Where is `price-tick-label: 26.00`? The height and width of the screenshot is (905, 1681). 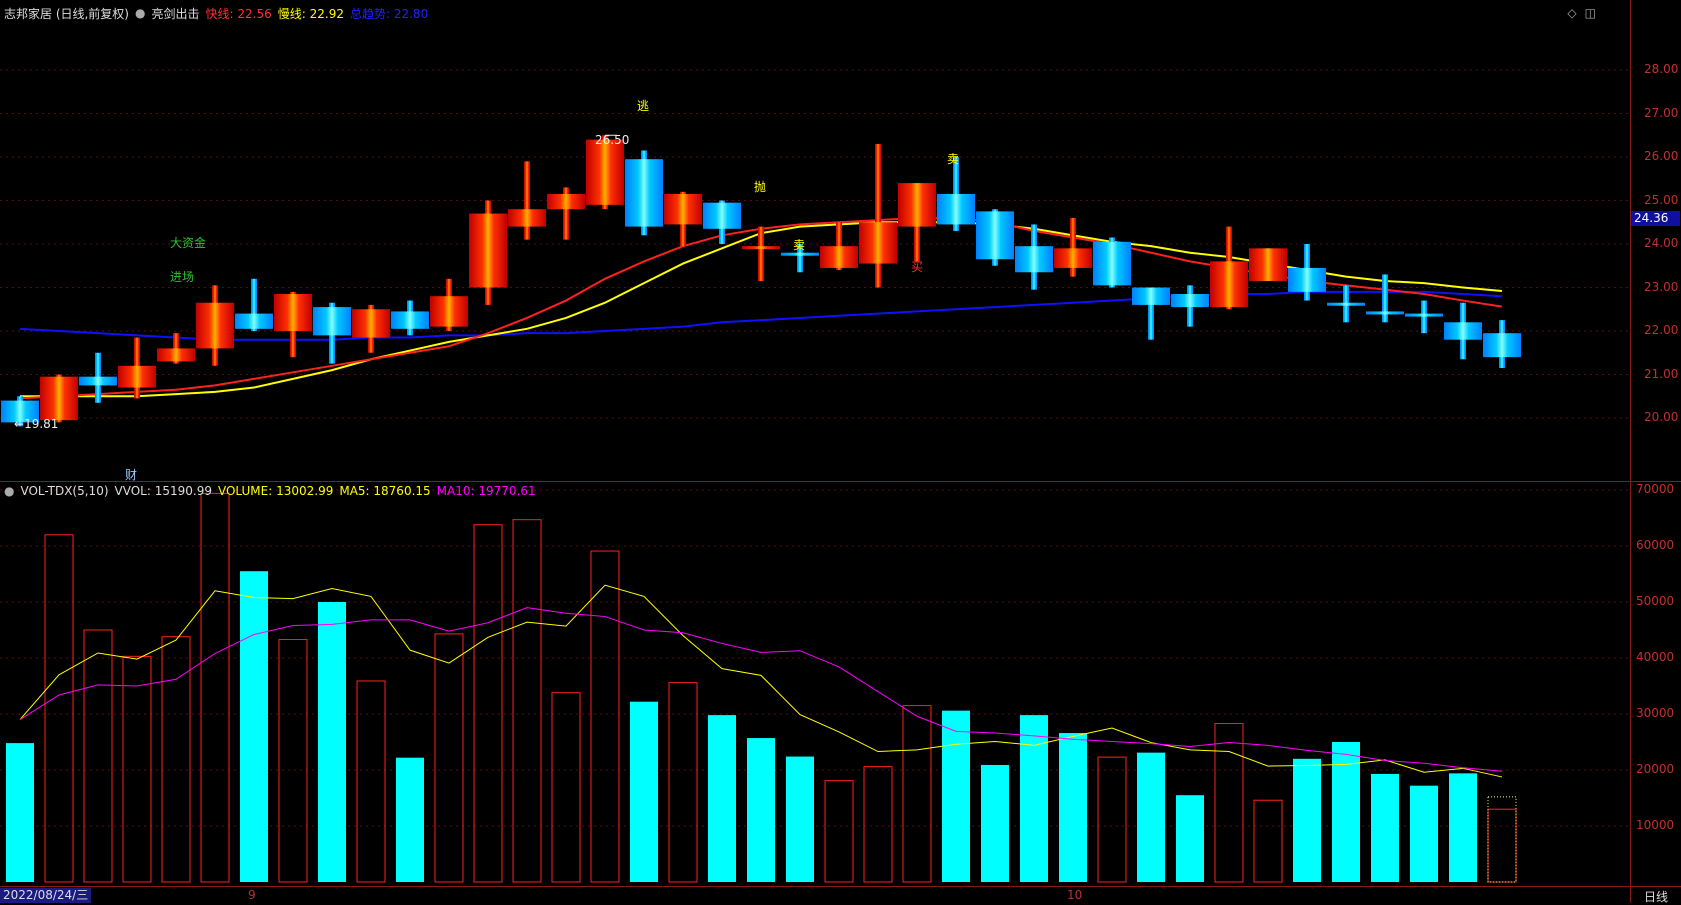
price-tick-label: 26.00 is located at coordinates (1661, 156).